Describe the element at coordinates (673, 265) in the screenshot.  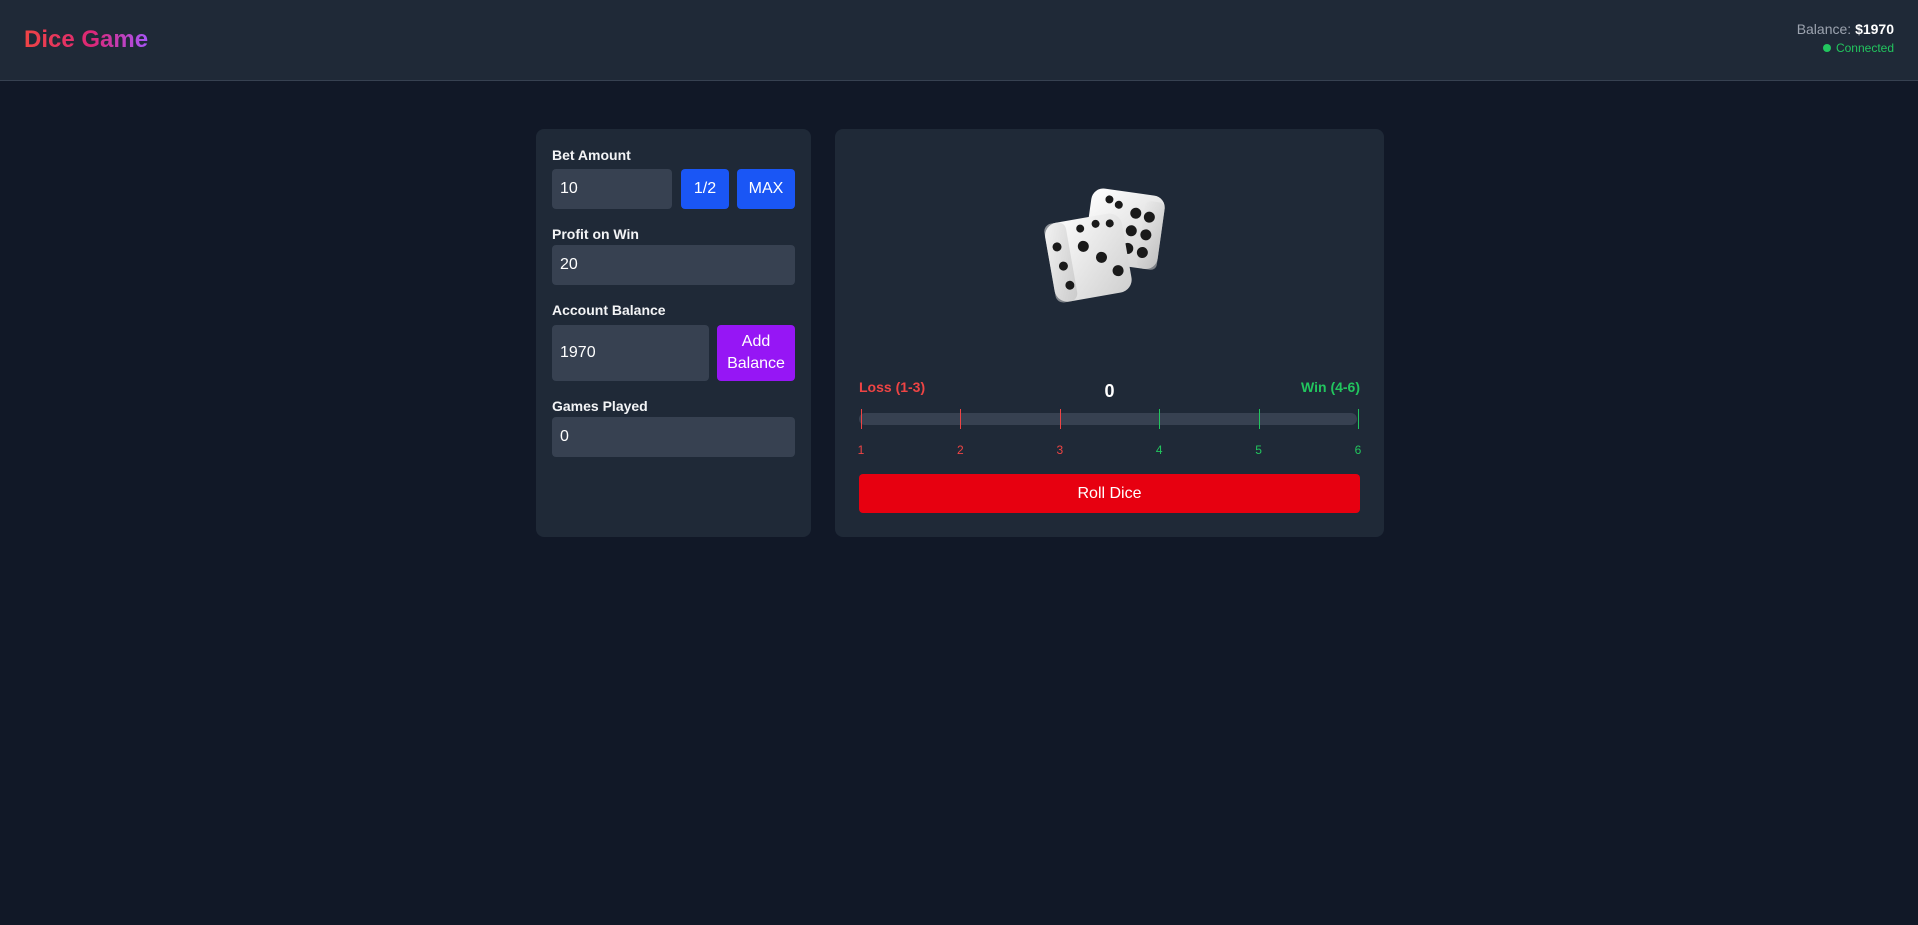
I see `profit-on-win-input` at that location.